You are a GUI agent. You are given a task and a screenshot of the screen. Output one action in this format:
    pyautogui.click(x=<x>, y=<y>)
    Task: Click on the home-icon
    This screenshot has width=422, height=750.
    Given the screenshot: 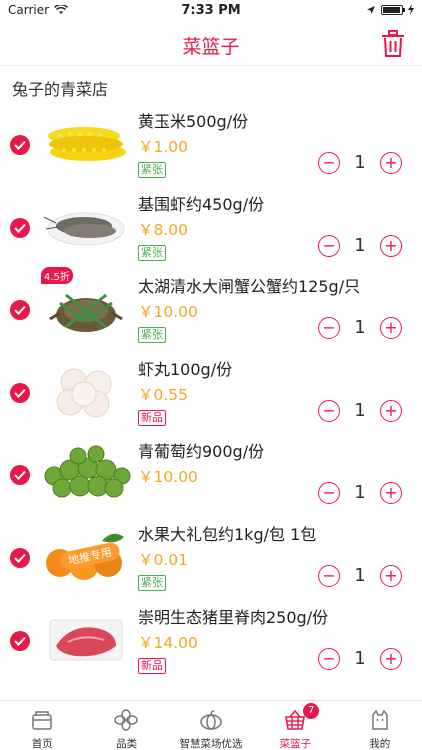 What is the action you would take?
    pyautogui.click(x=42, y=720)
    